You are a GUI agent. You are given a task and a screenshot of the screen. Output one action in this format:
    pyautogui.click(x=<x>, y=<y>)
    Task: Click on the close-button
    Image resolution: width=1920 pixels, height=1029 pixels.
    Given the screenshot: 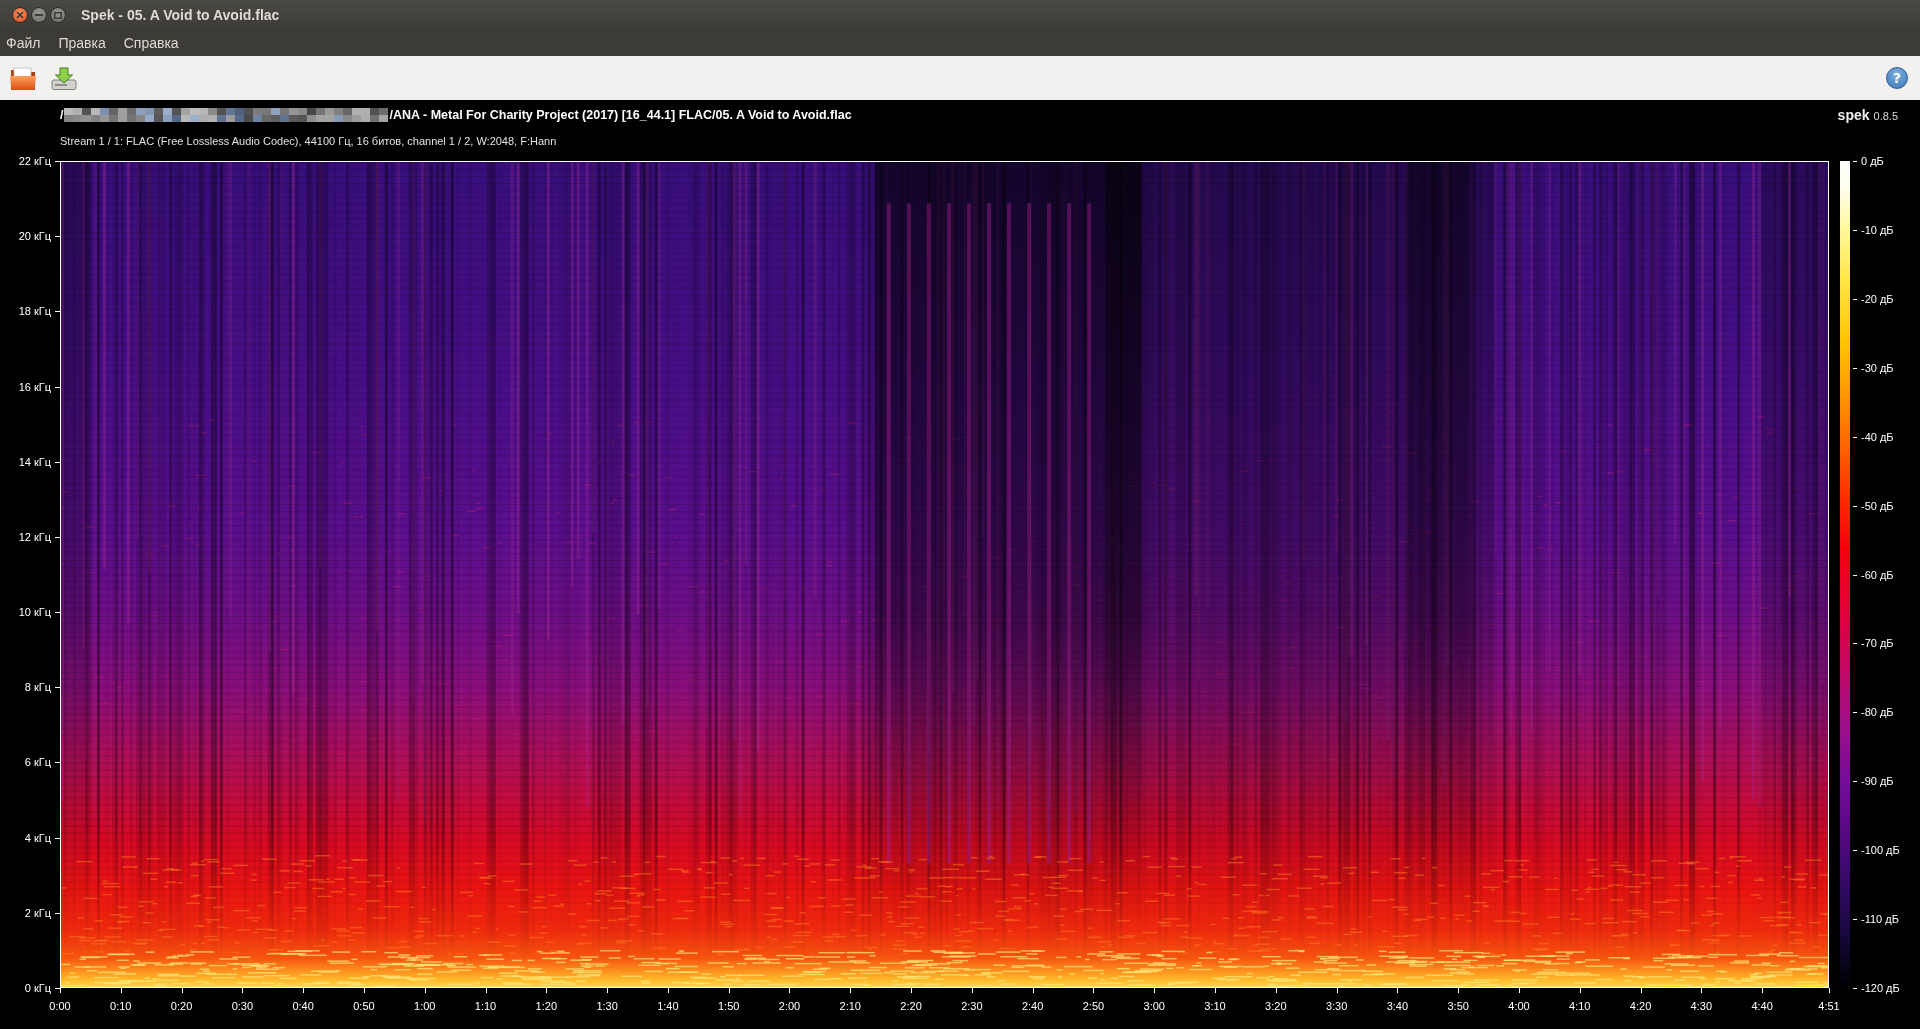 What is the action you would take?
    pyautogui.click(x=20, y=15)
    